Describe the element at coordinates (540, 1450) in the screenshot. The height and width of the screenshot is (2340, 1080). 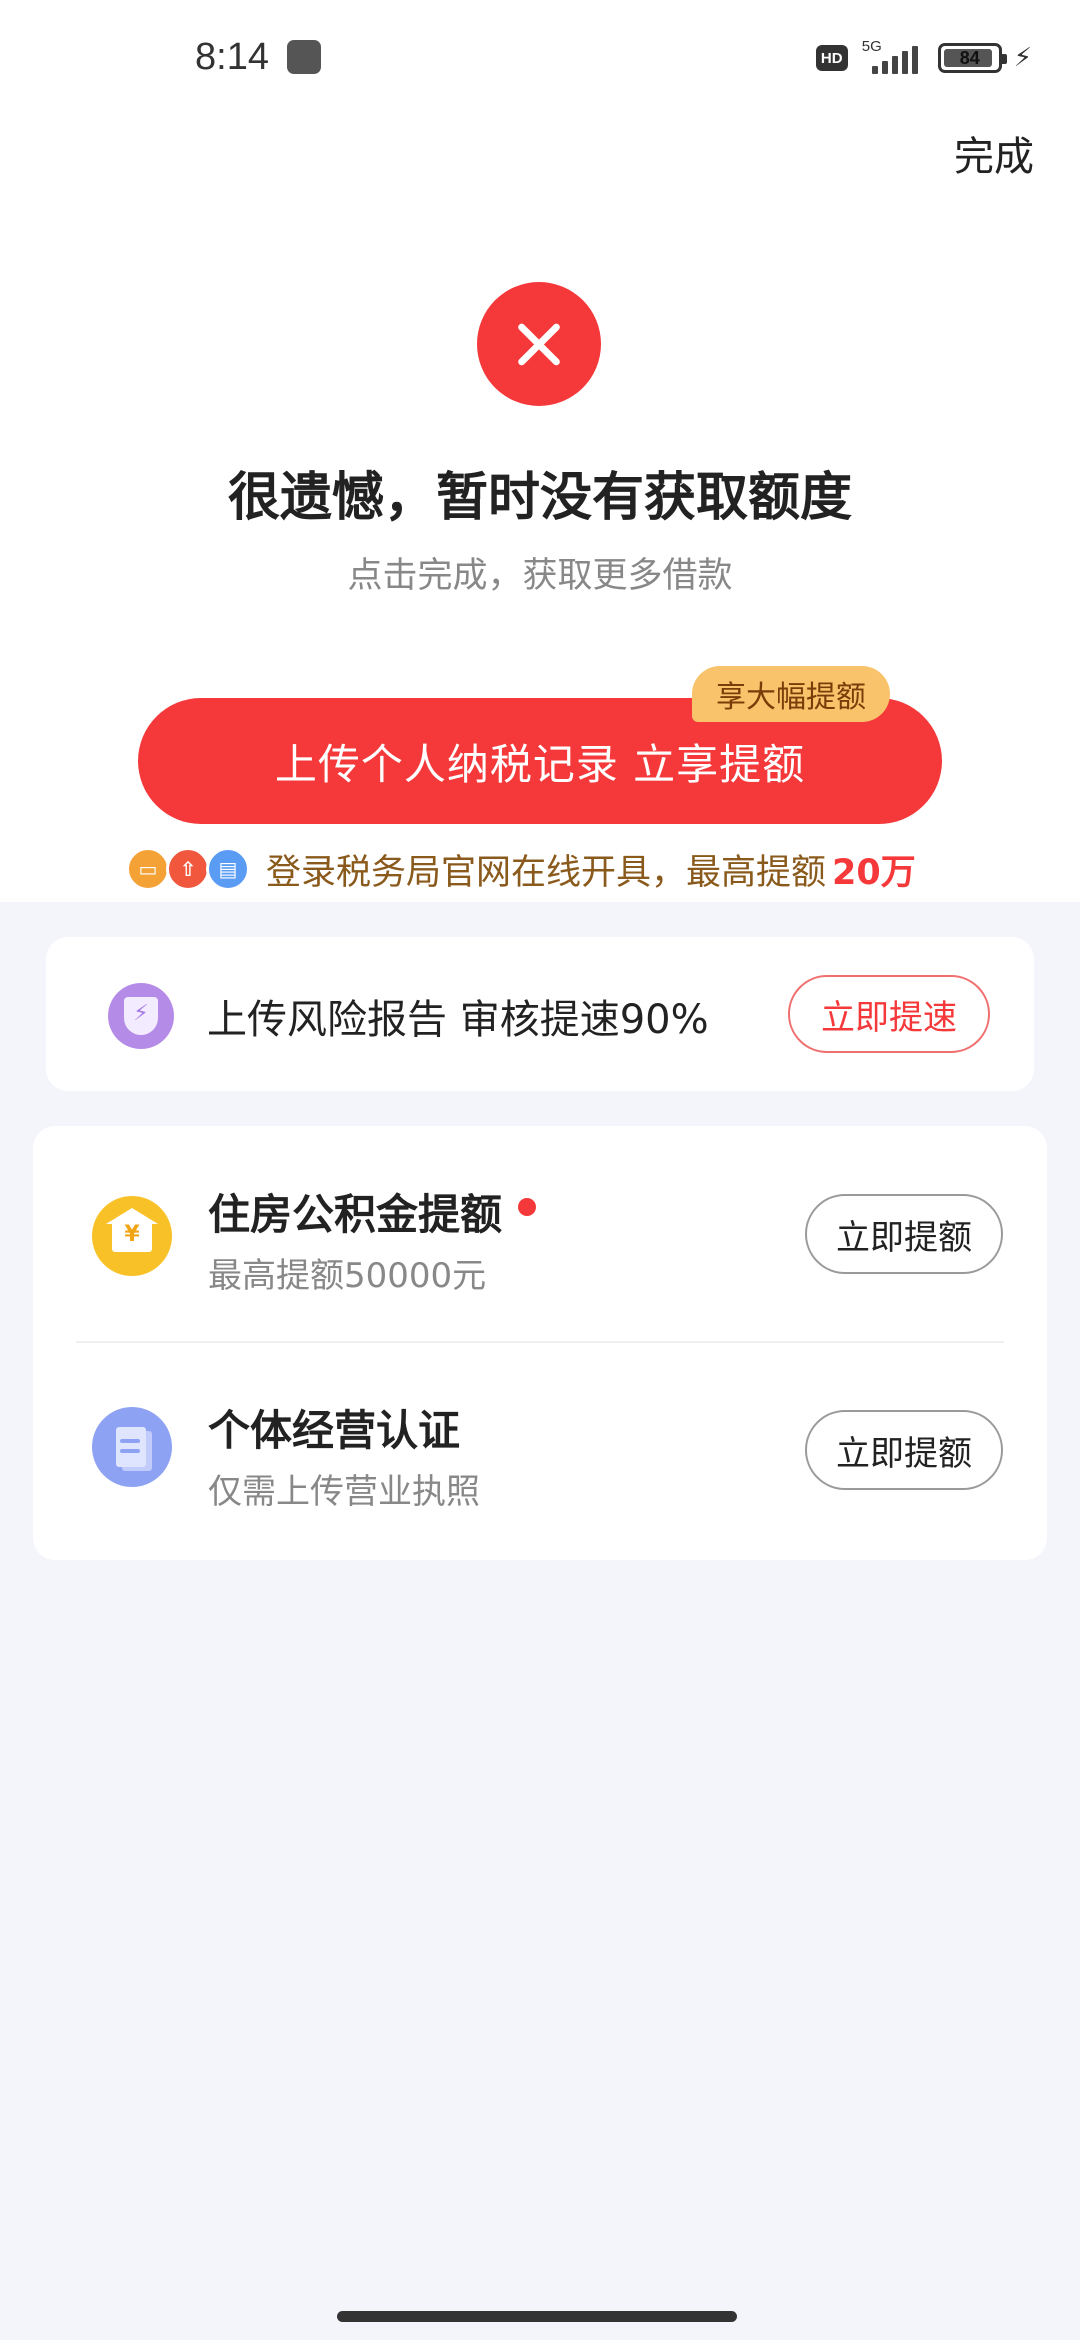
I see `list-item-business-cert: 个体经营认证 仅需上传营业执照 立即提额` at that location.